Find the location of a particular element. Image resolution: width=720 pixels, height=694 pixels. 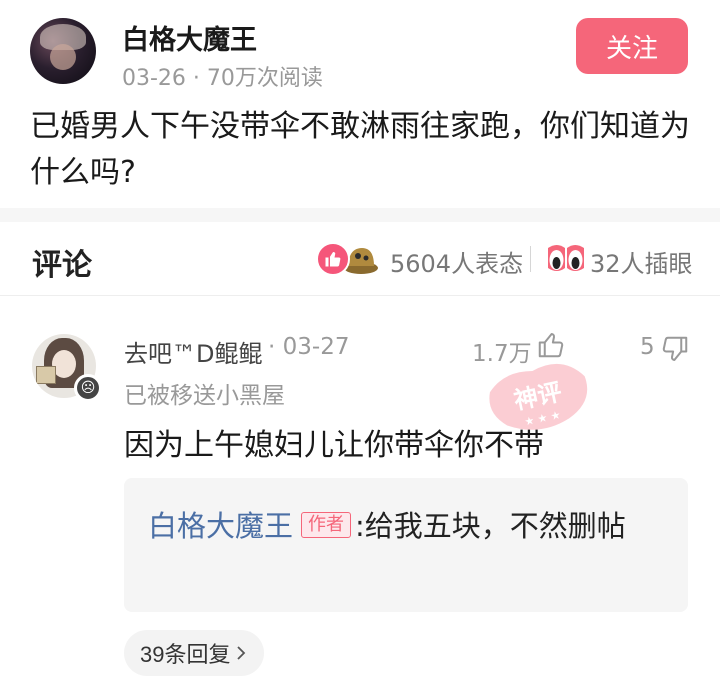

post-text: 已婚男人下午没带伞不敢淋雨往家跑，你们知道为什么吗? is located at coordinates (360, 149).